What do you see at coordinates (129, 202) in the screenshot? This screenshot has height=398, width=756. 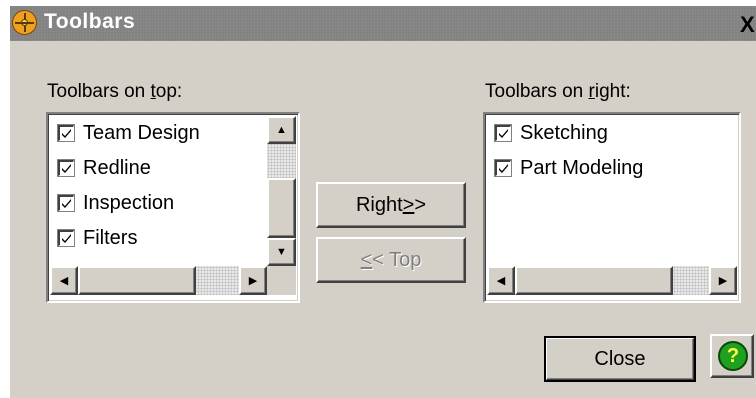 I see `list-item-label: Inspection` at bounding box center [129, 202].